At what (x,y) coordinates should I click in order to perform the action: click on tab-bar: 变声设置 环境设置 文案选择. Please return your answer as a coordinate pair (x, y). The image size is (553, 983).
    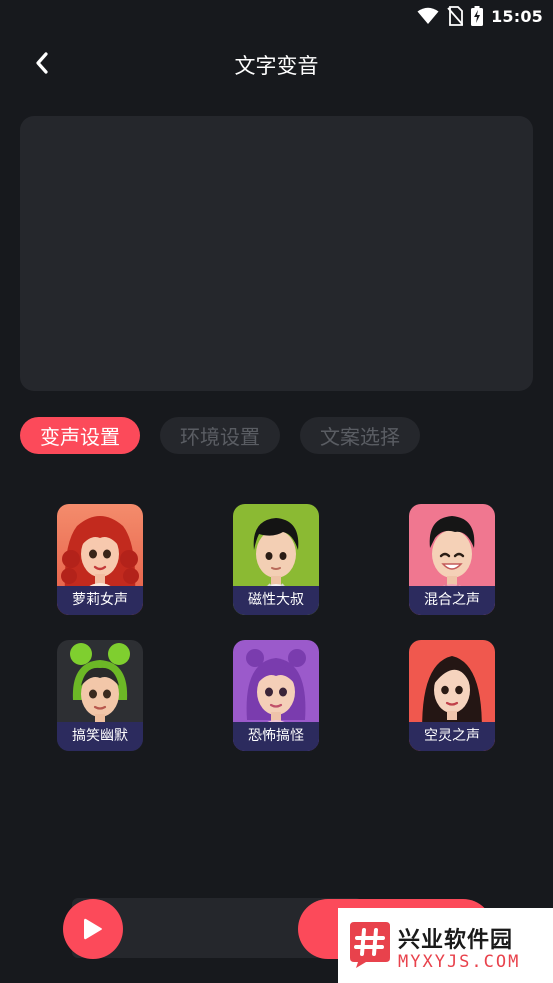
    Looking at the image, I should click on (220, 436).